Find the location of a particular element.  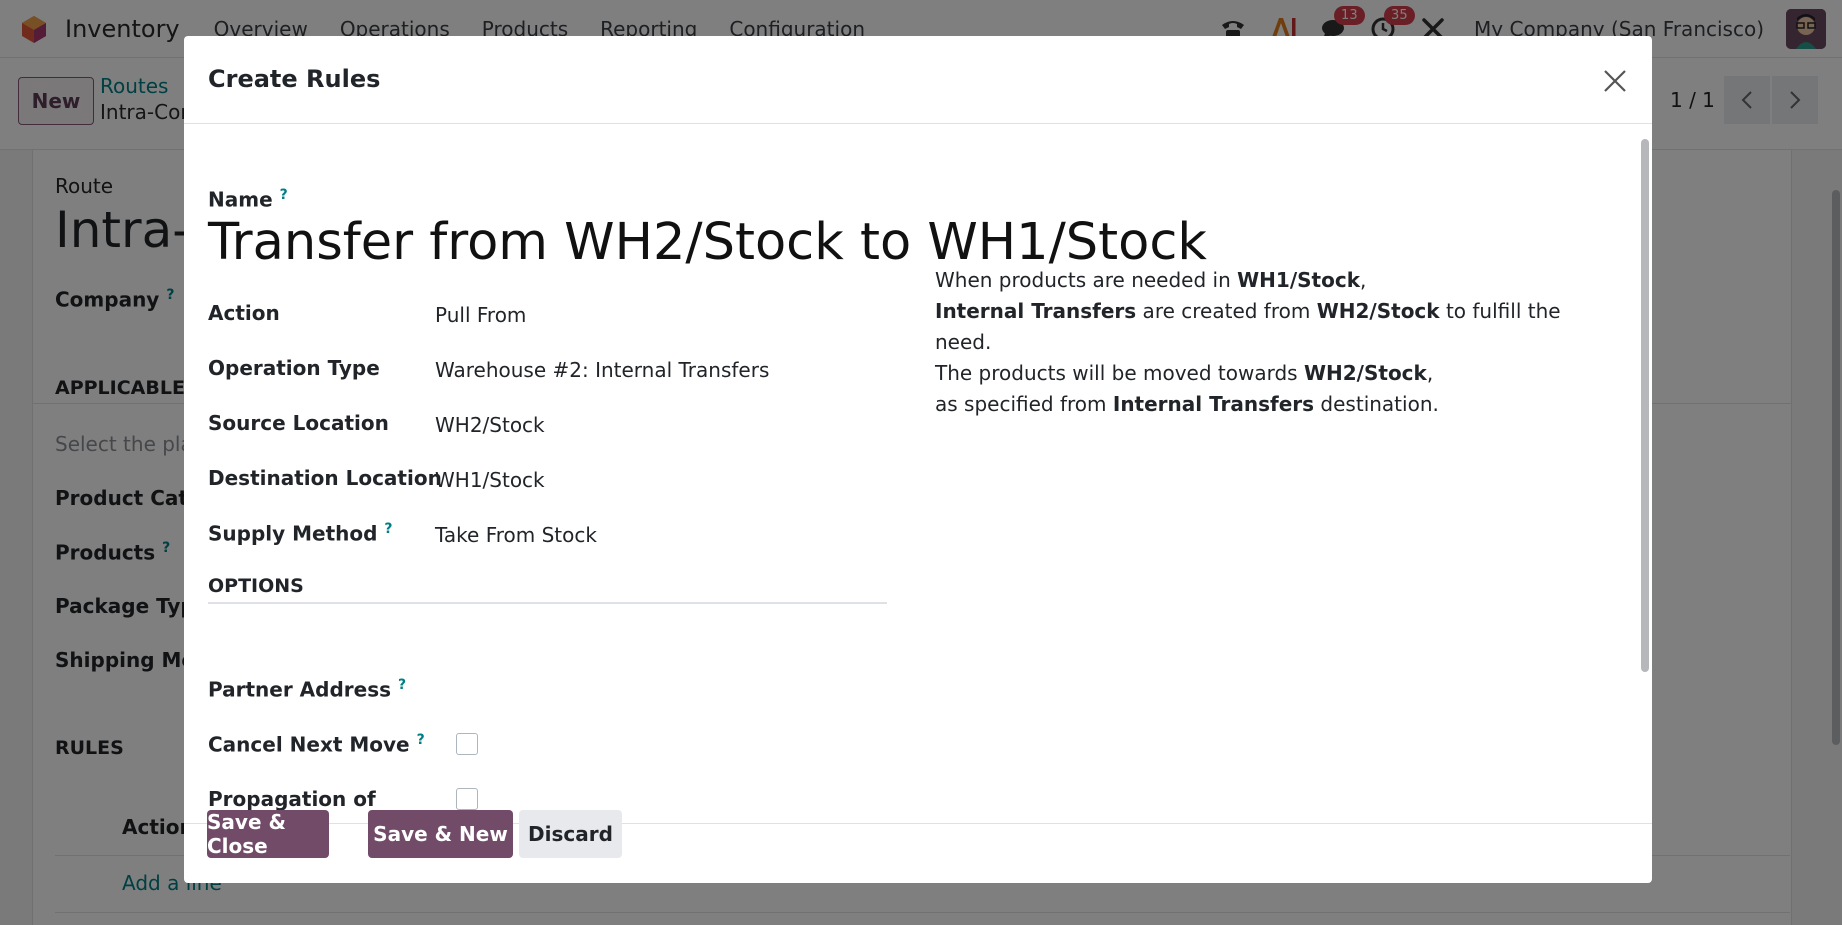

operation-type-label: Operation Type is located at coordinates (294, 368).